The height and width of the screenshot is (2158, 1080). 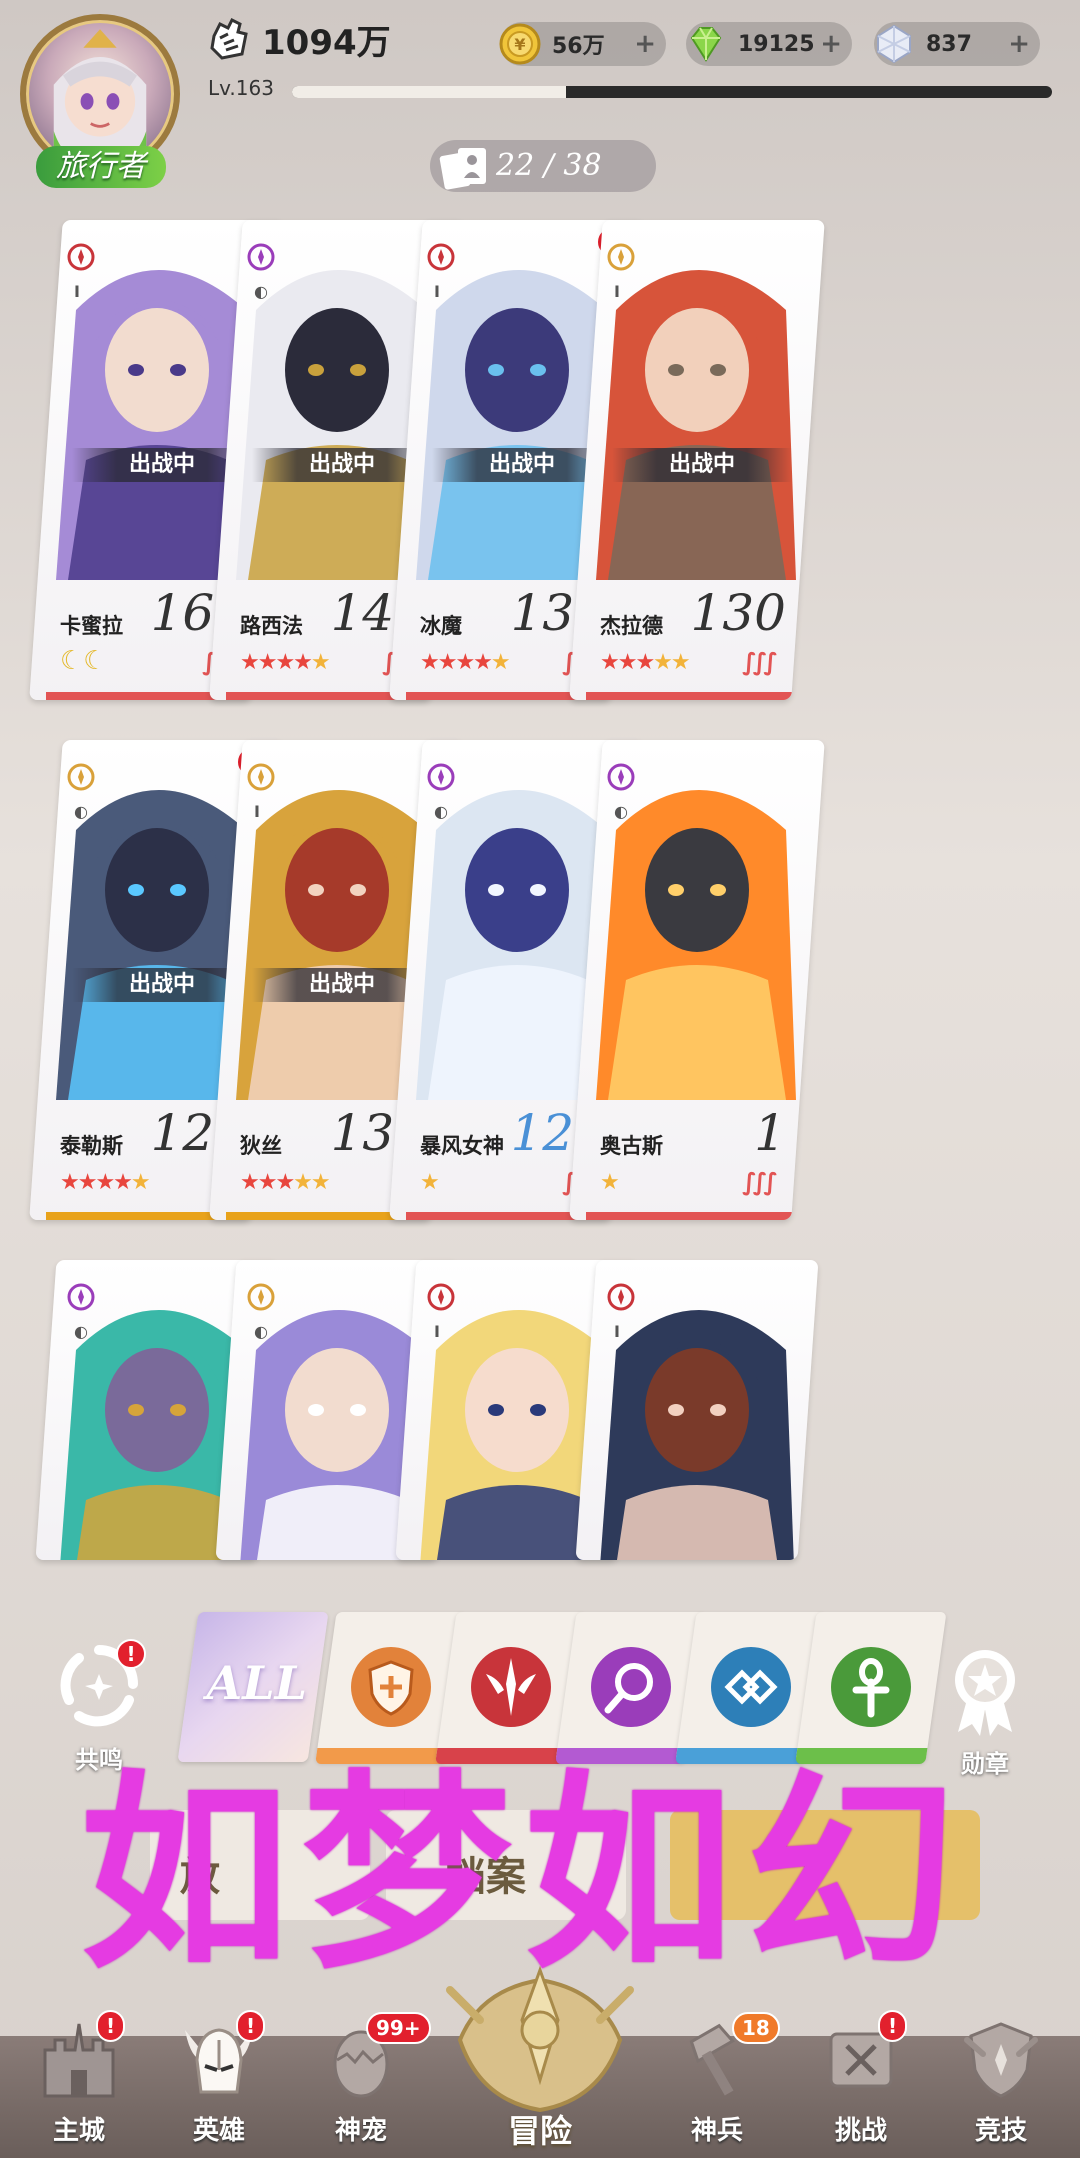 What do you see at coordinates (1001, 2060) in the screenshot?
I see `arena-crest-icon` at bounding box center [1001, 2060].